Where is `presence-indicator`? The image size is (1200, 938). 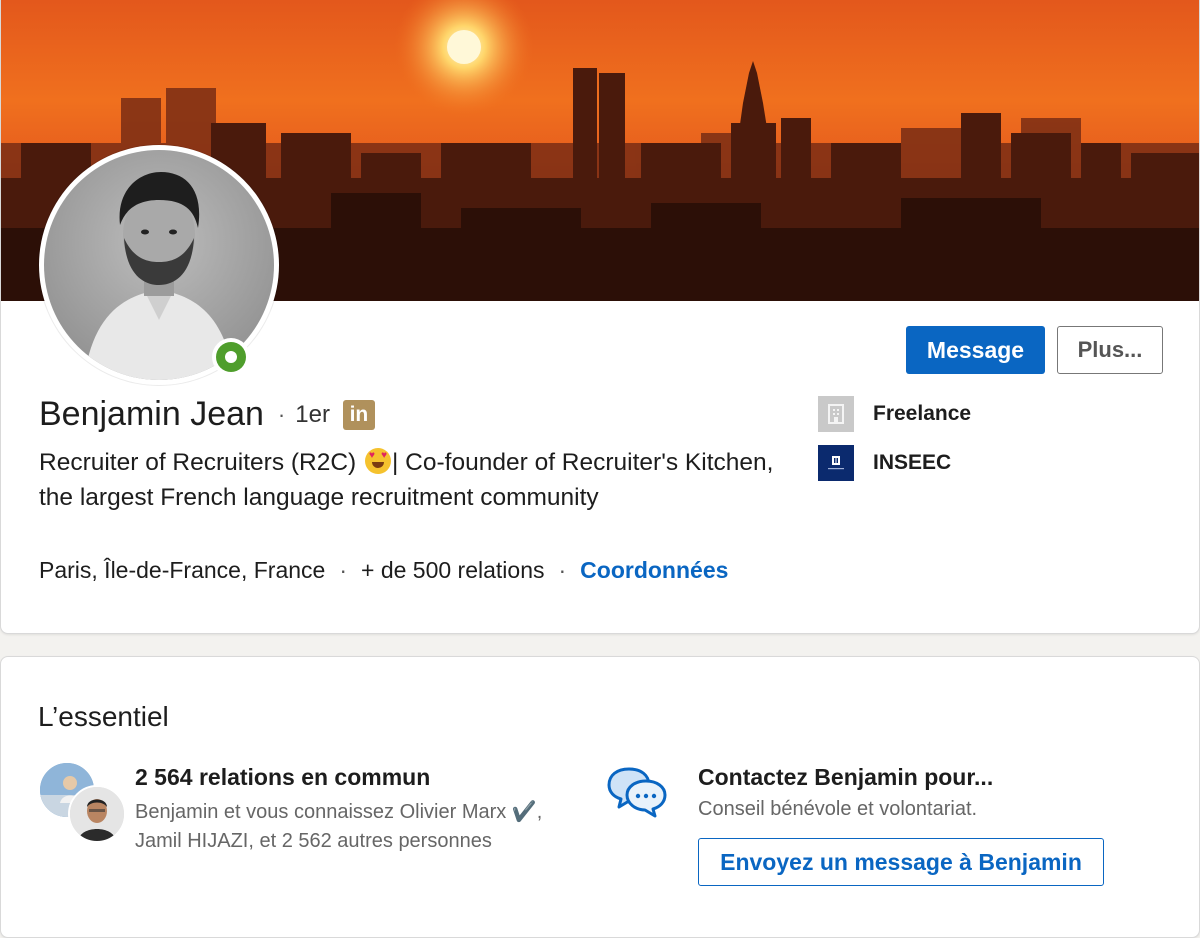 presence-indicator is located at coordinates (231, 357).